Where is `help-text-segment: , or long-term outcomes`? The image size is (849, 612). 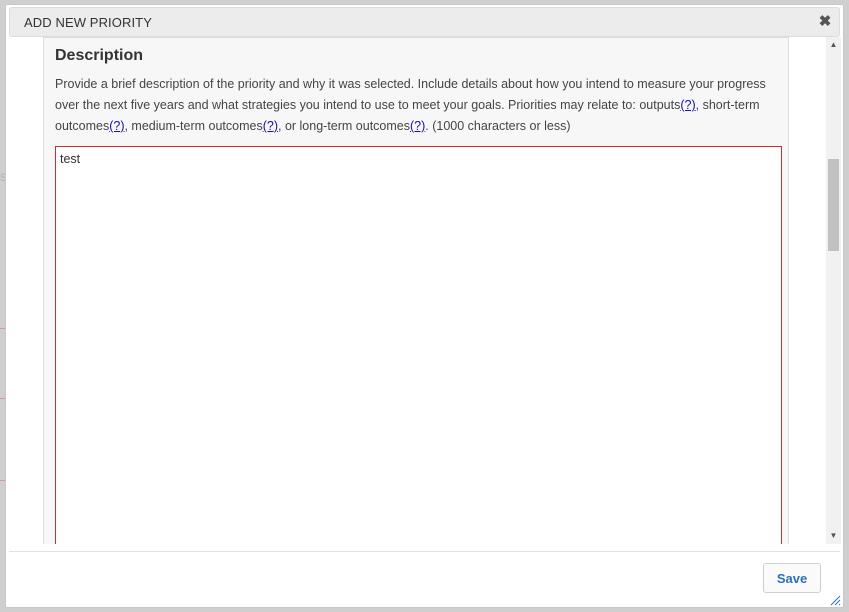 help-text-segment: , or long-term outcomes is located at coordinates (344, 126).